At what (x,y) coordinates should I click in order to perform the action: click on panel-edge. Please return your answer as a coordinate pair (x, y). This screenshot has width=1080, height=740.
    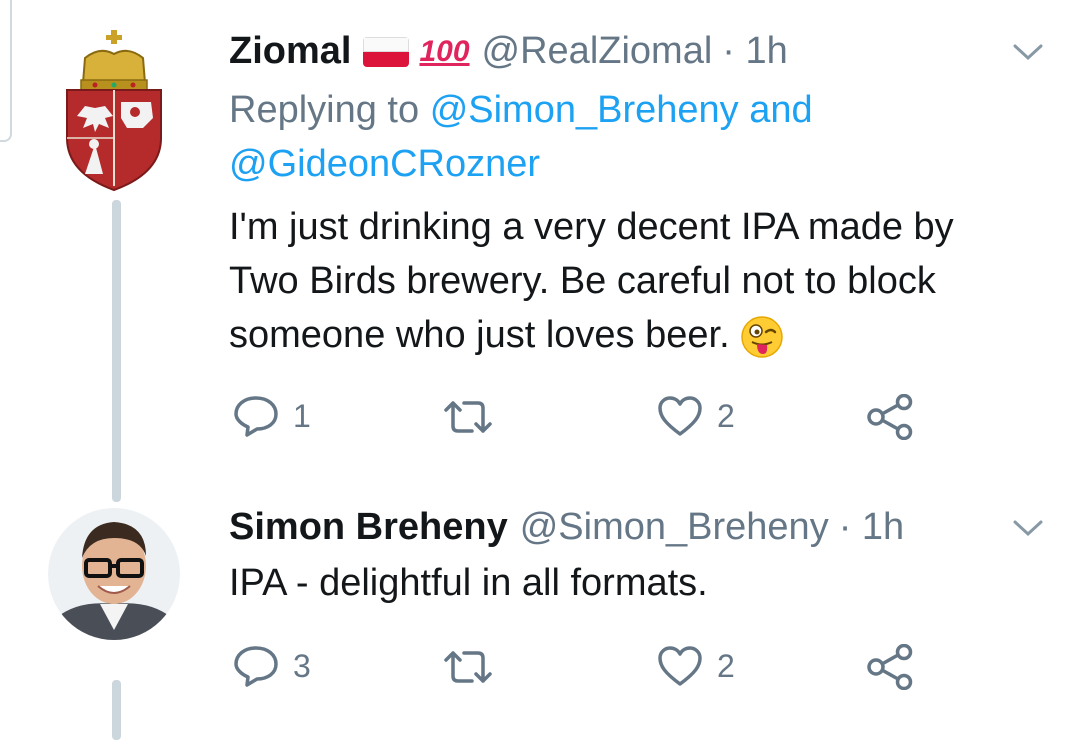
    Looking at the image, I should click on (6, 71).